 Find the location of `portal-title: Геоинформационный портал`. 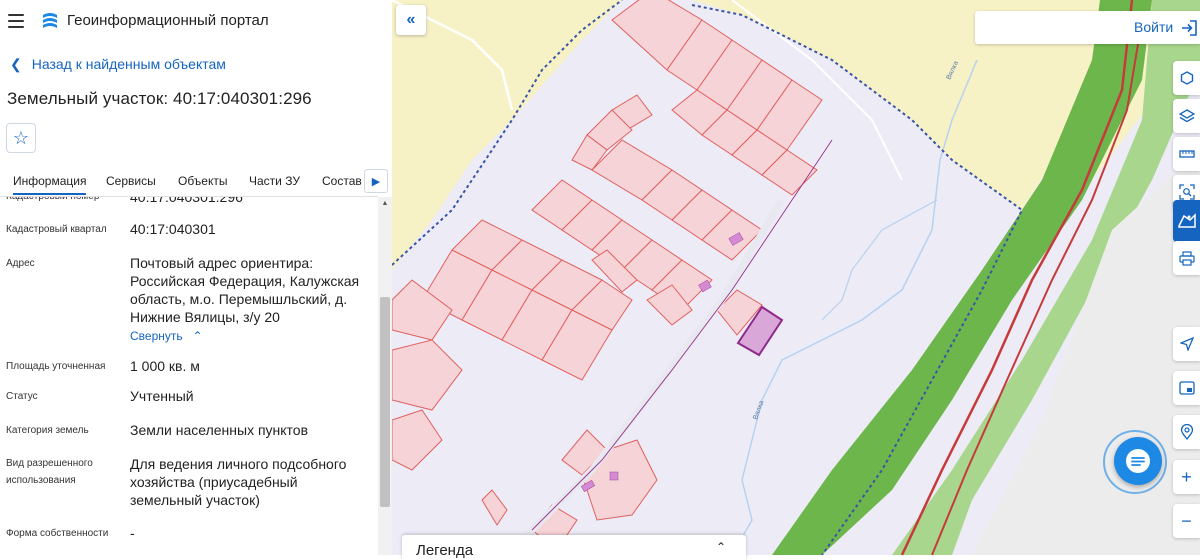

portal-title: Геоинформационный портал is located at coordinates (168, 20).